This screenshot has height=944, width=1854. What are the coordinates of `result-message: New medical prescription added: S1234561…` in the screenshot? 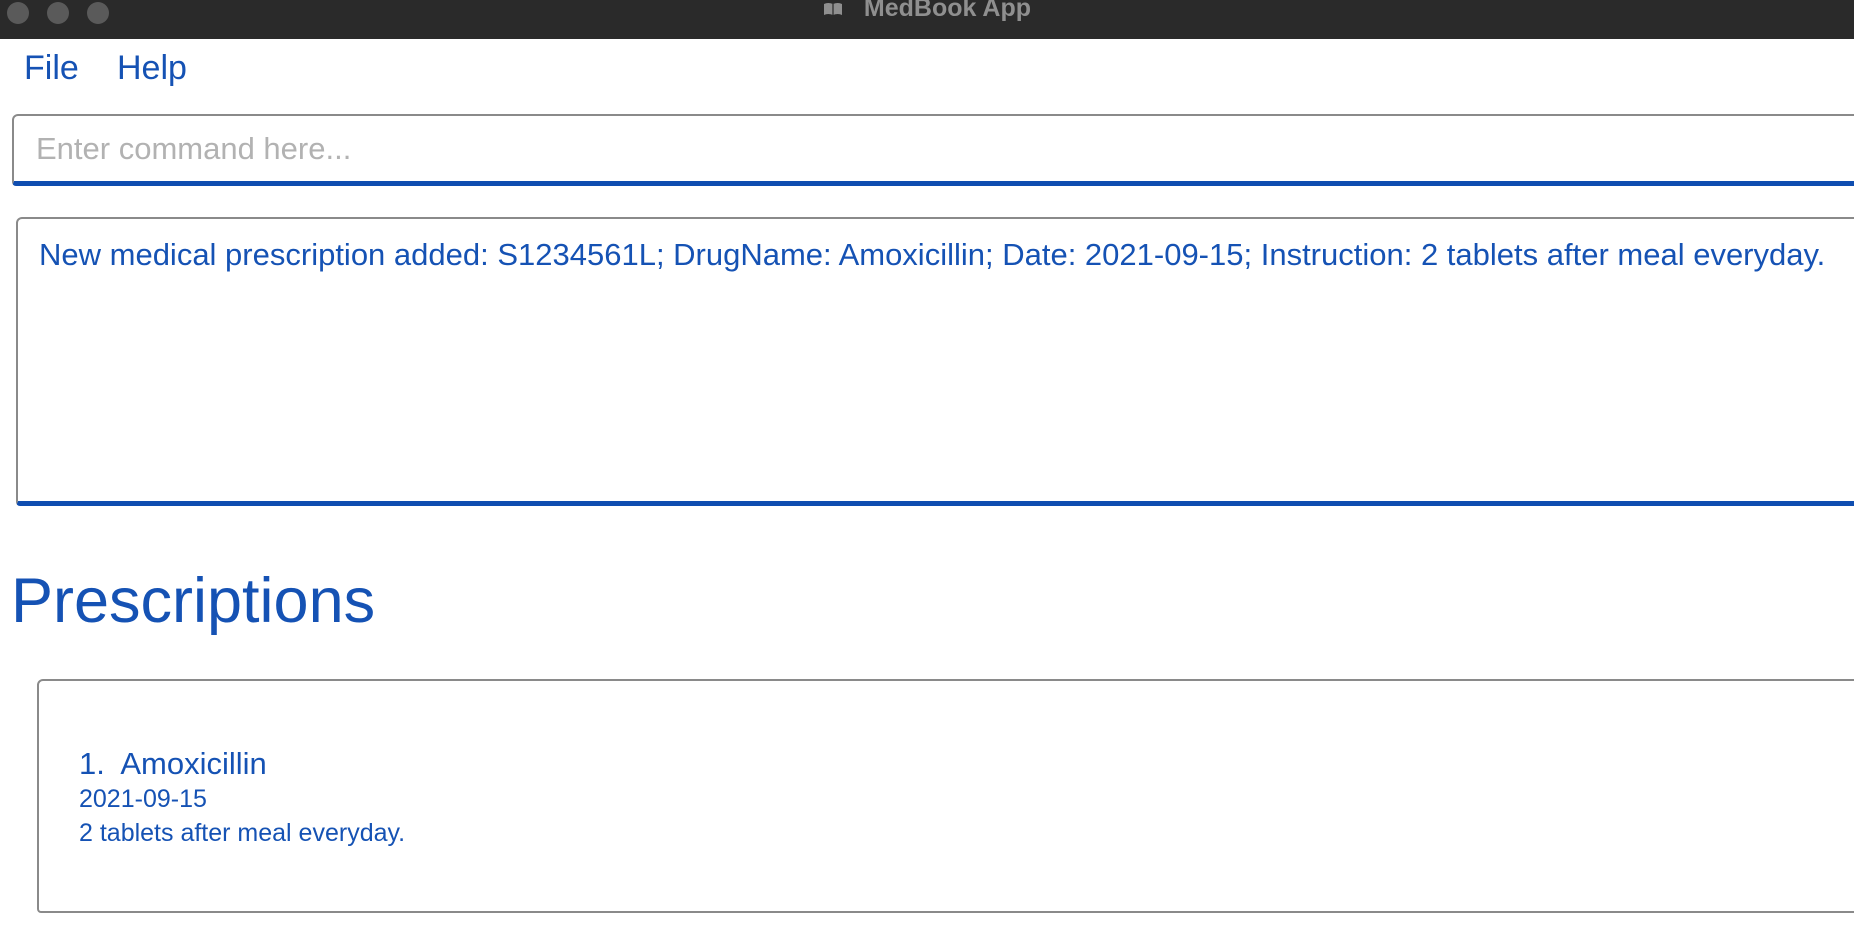 It's located at (932, 254).